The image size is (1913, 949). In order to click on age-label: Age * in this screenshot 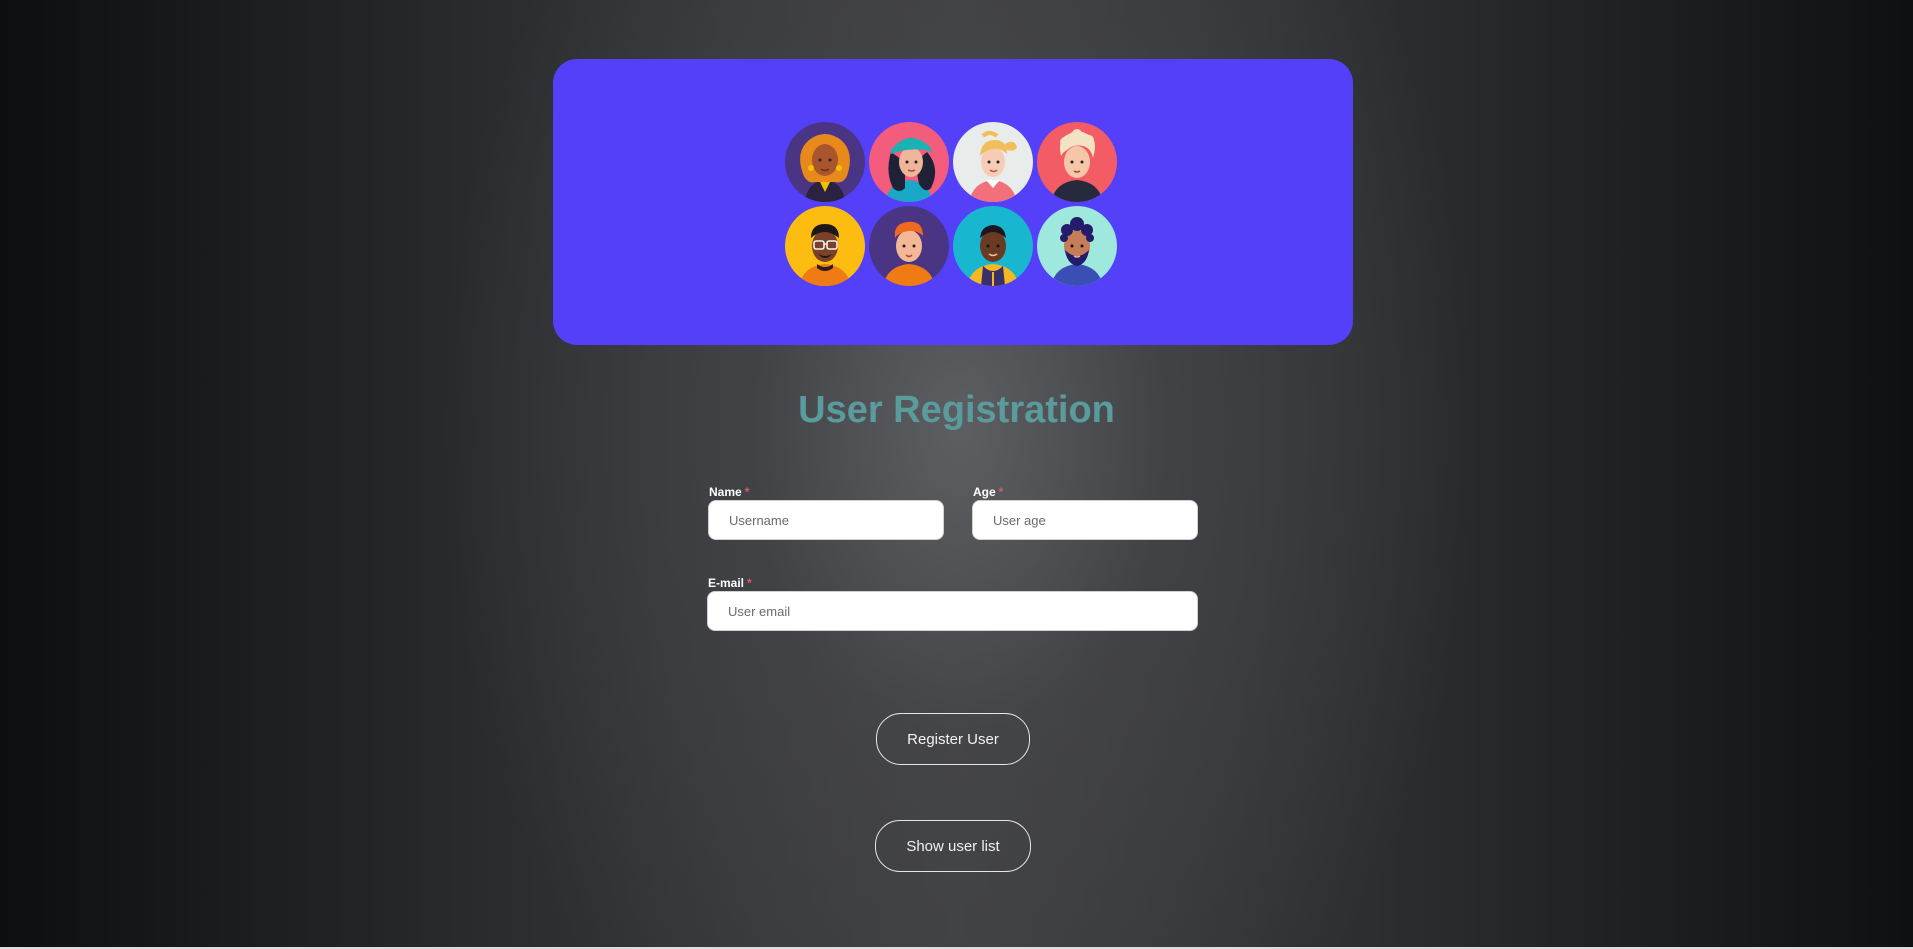, I will do `click(988, 492)`.